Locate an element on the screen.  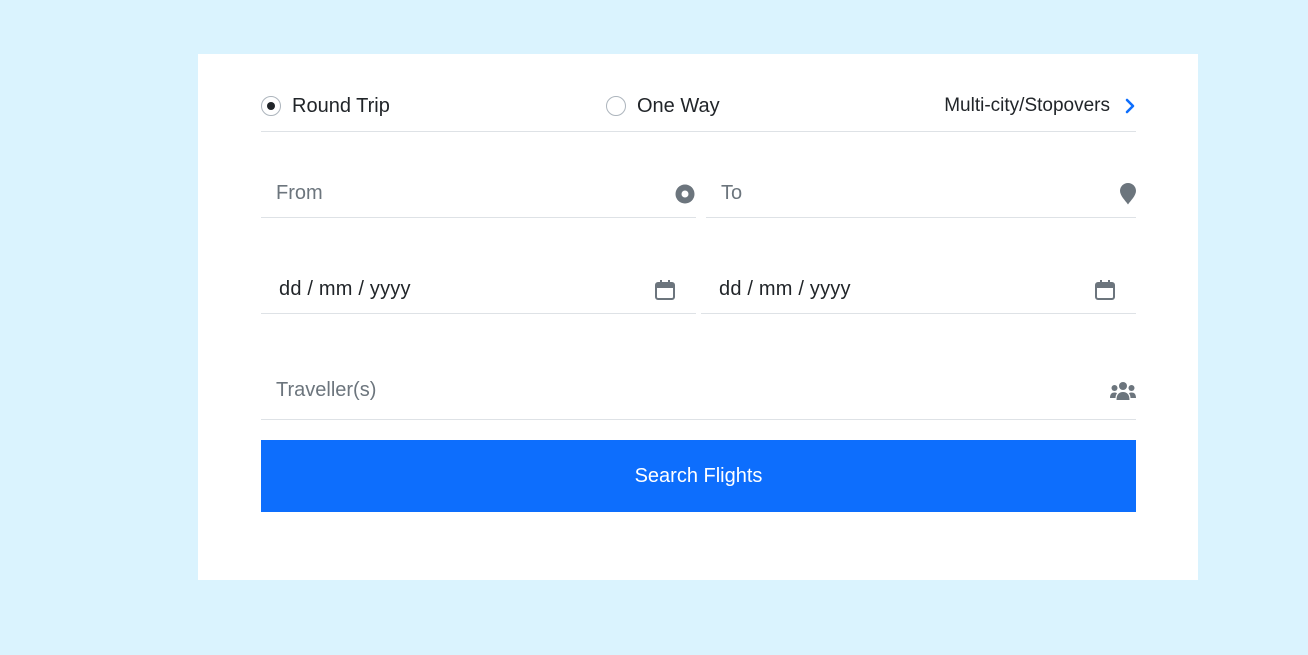
from-field is located at coordinates (478, 194).